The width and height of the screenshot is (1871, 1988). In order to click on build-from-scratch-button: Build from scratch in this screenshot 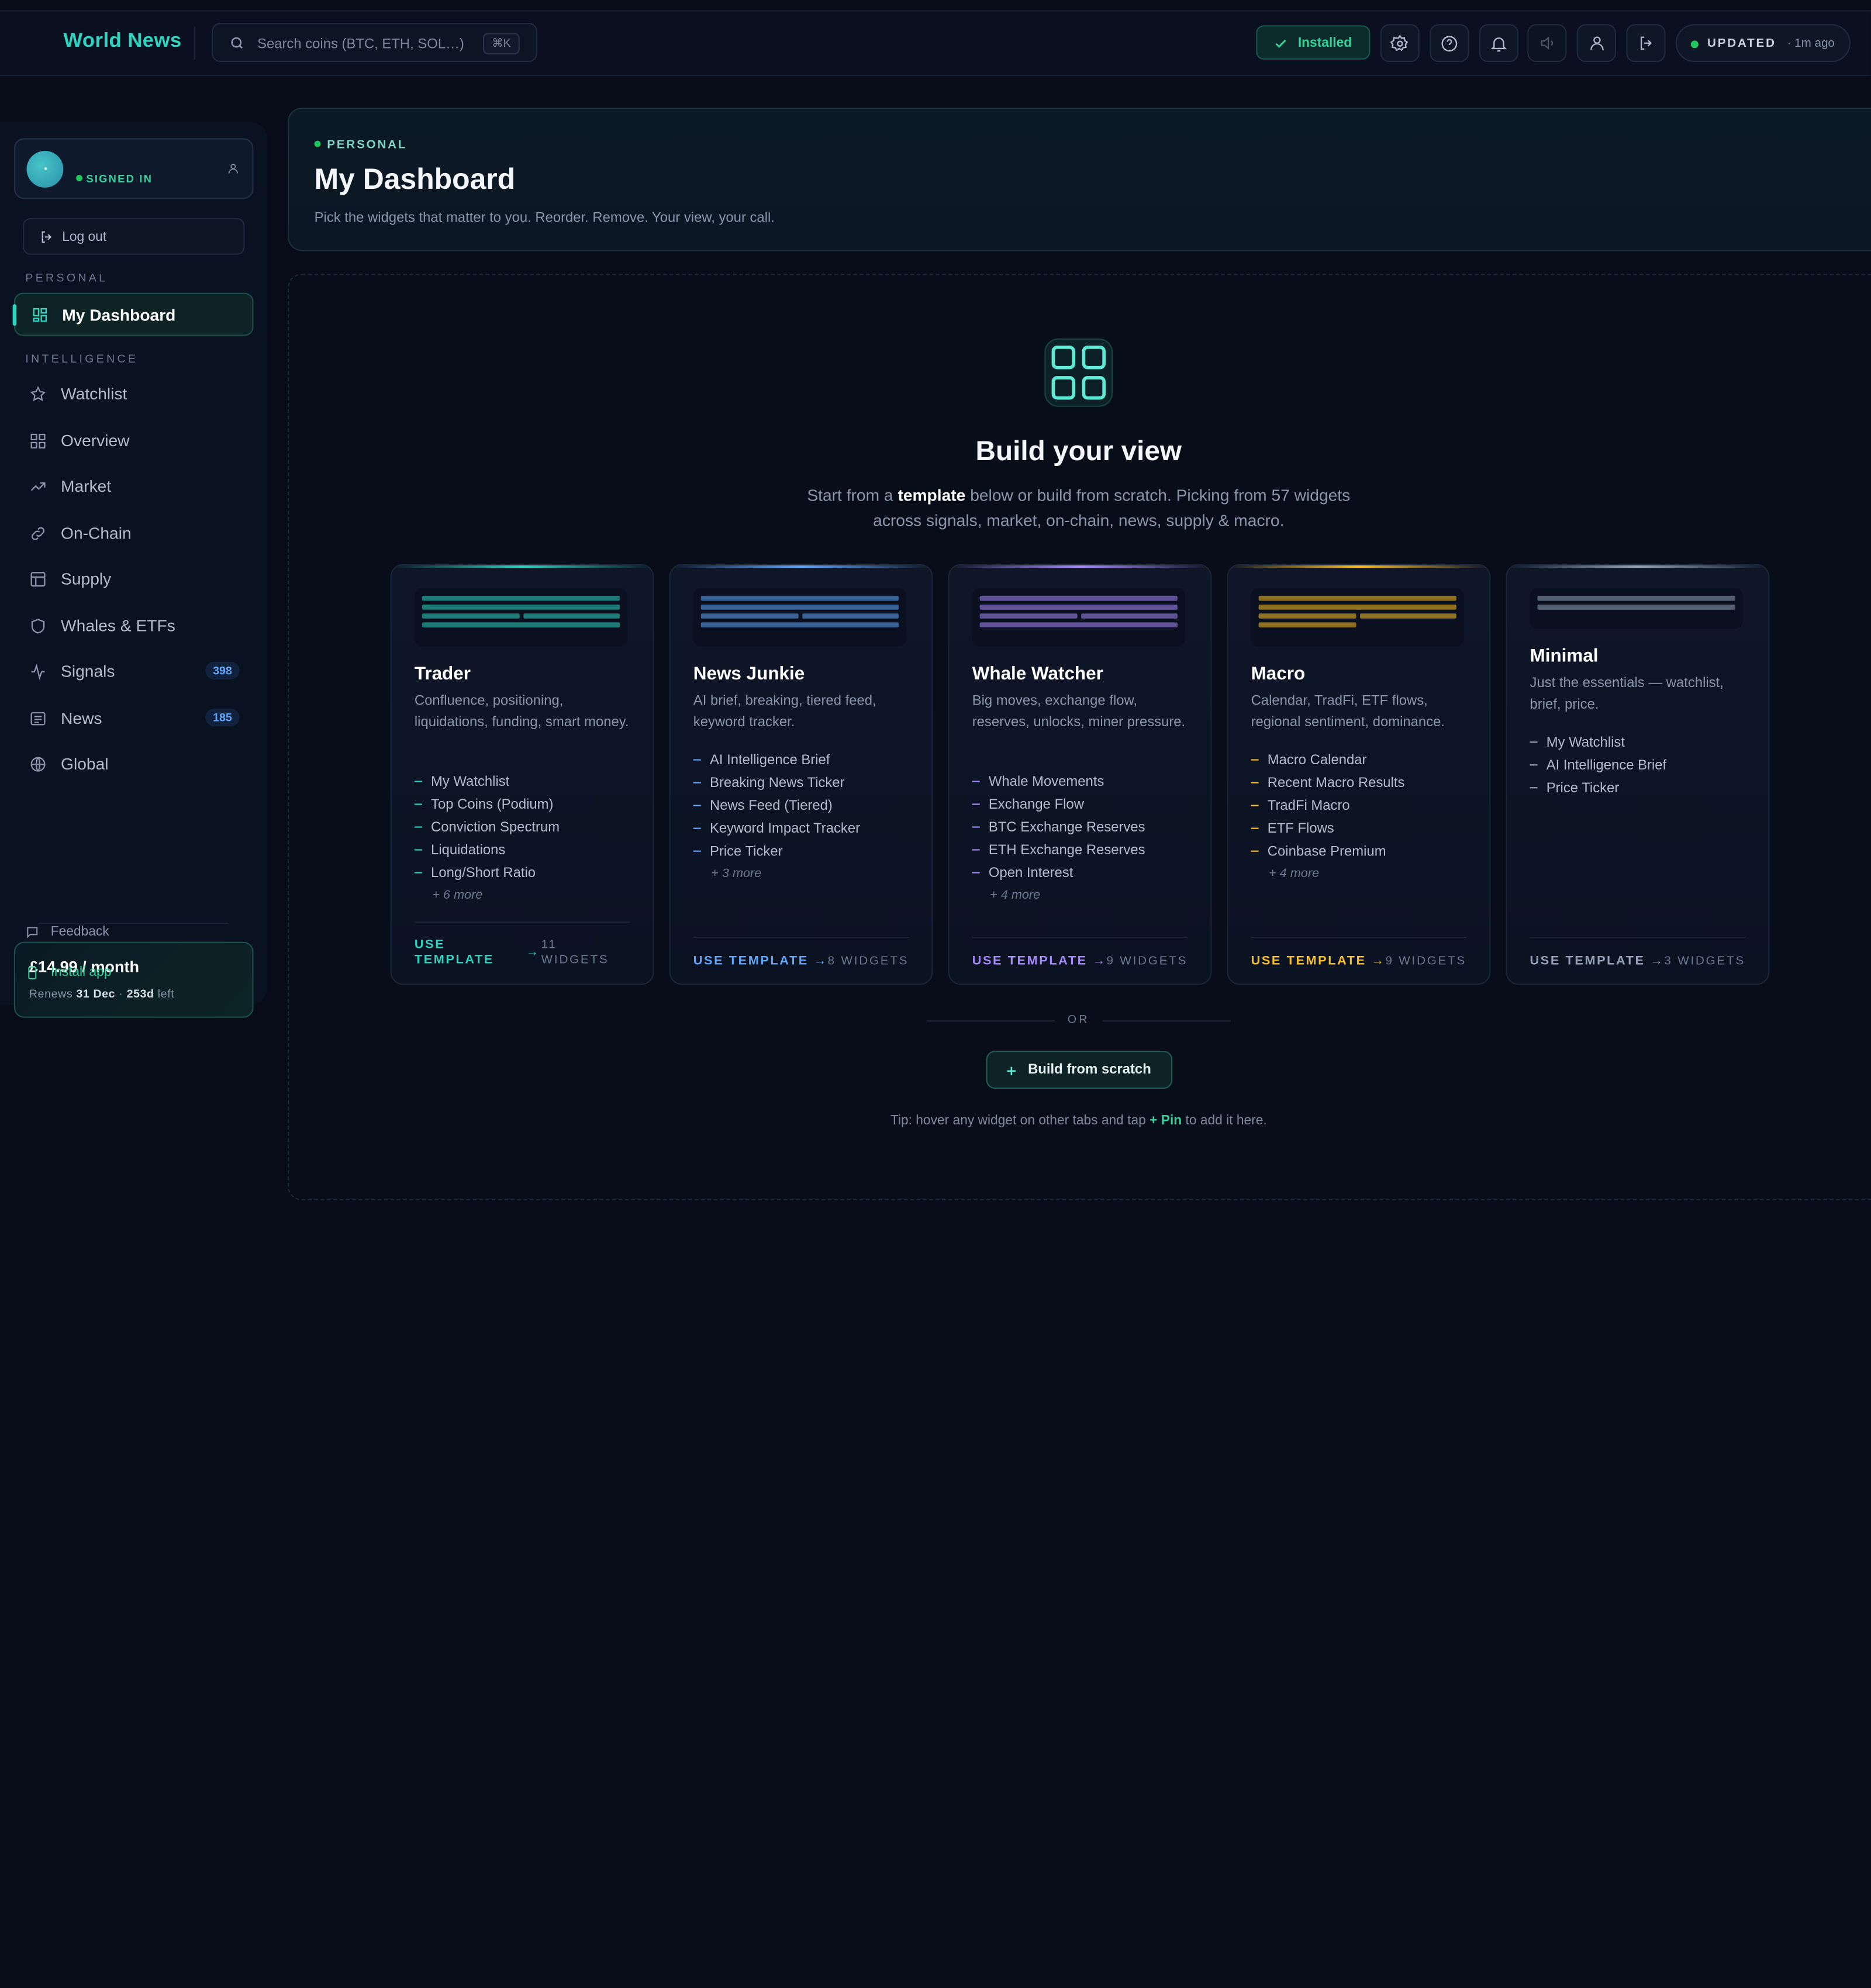, I will do `click(1079, 1070)`.